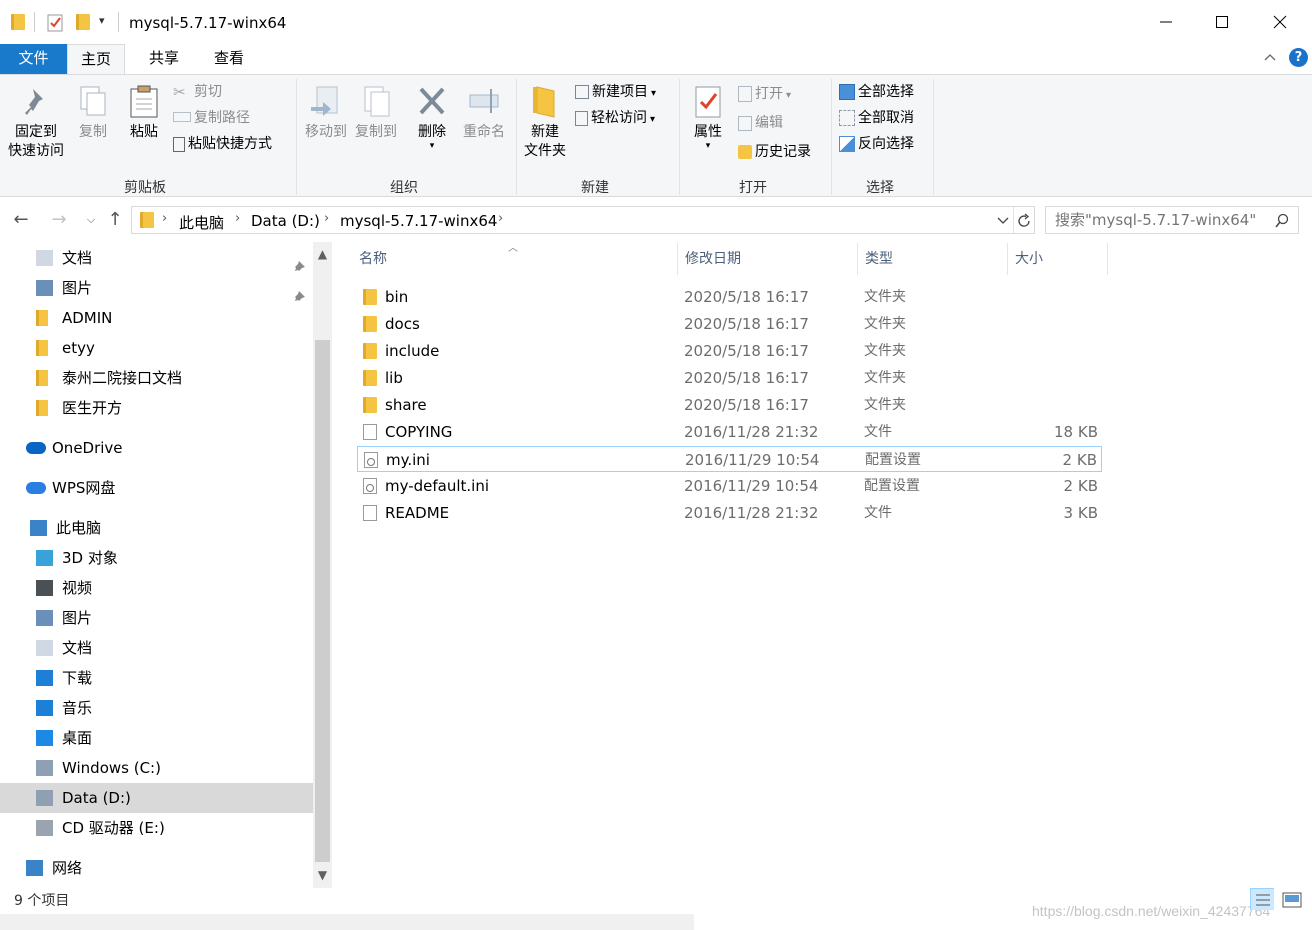 This screenshot has height=930, width=1312. What do you see at coordinates (876, 92) in the screenshot?
I see `select-all-button: 全部选择` at bounding box center [876, 92].